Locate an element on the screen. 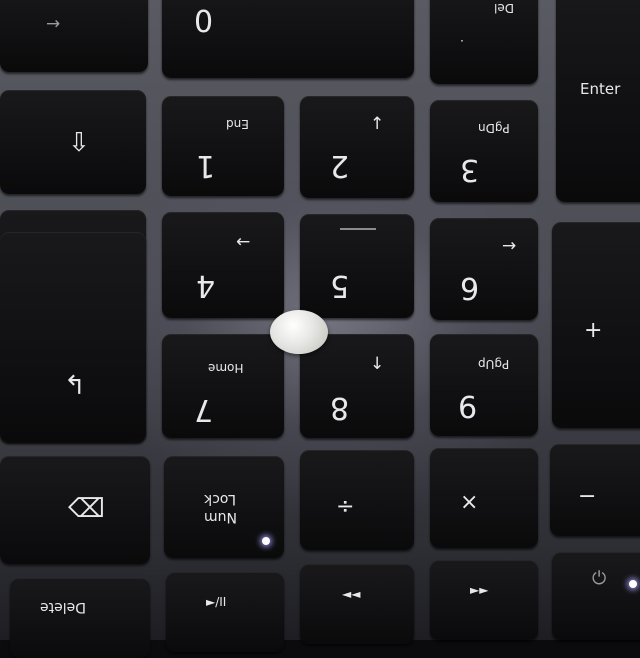  key-4: ← 4 is located at coordinates (223, 265).